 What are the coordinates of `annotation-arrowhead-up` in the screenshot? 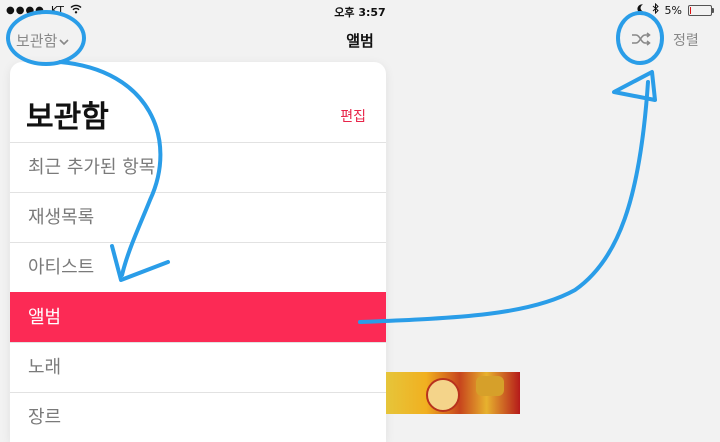 It's located at (634, 86).